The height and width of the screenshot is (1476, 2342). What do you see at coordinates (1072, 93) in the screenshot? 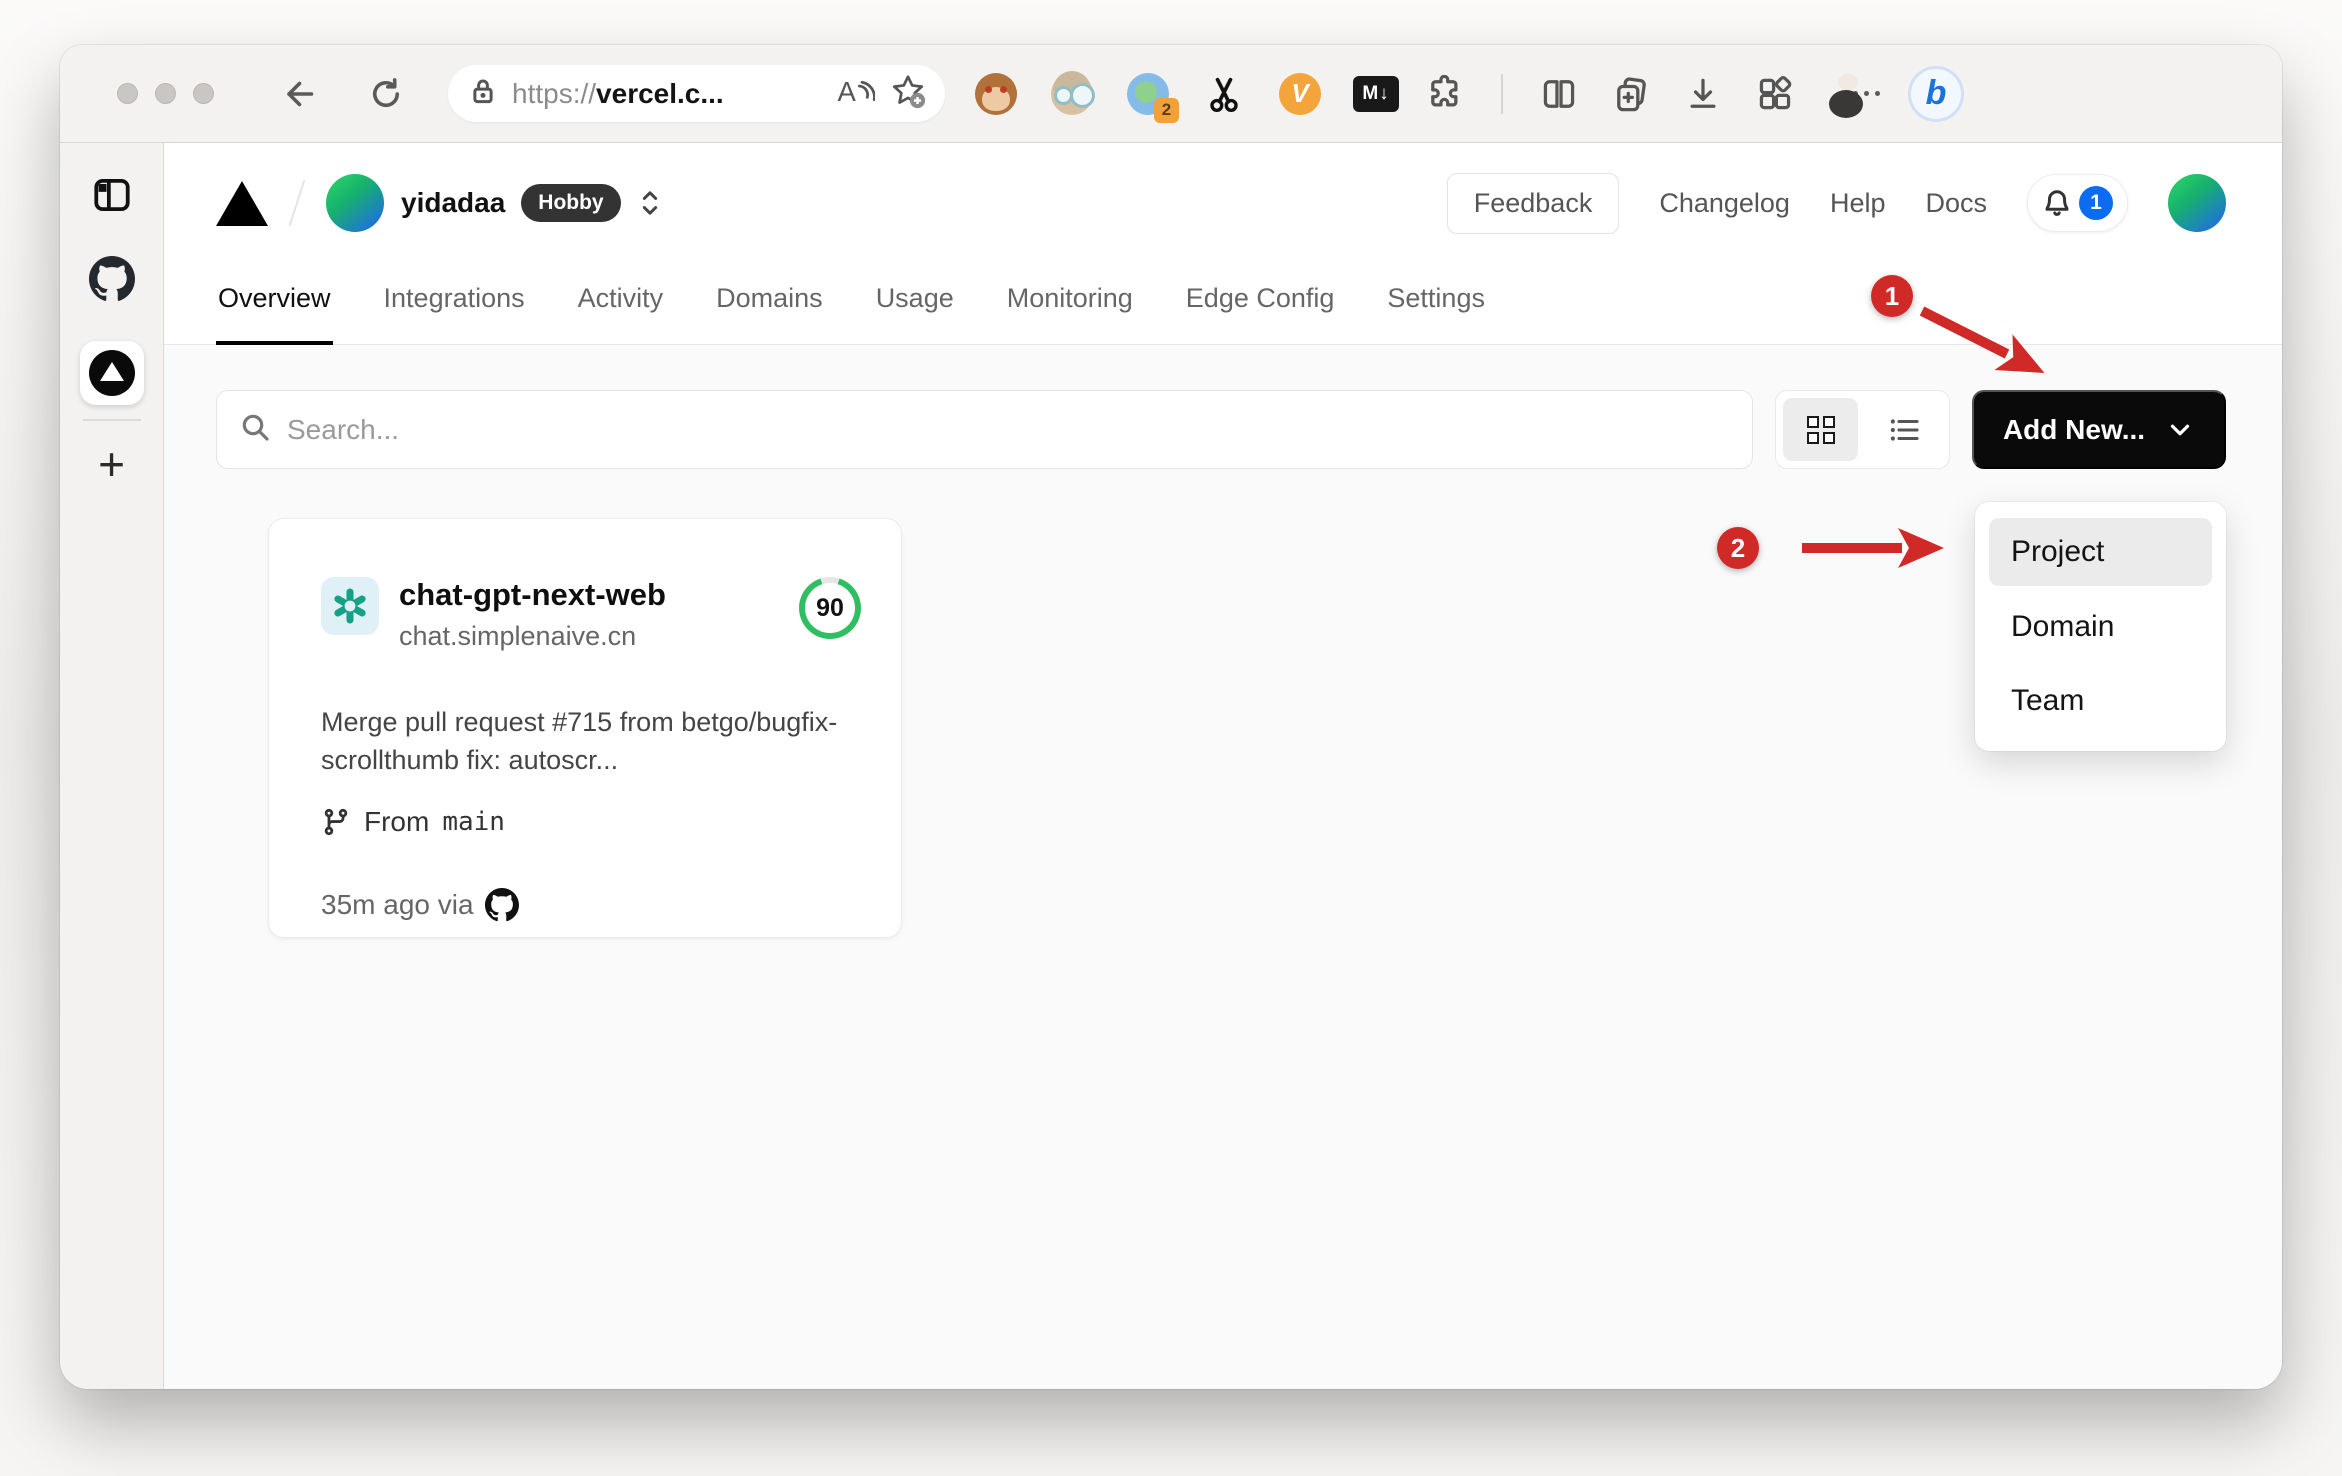
I see `grandma-extension-icon` at bounding box center [1072, 93].